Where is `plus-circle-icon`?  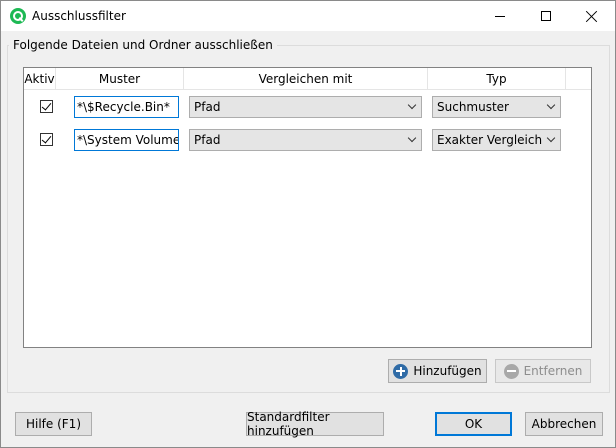
plus-circle-icon is located at coordinates (401, 371).